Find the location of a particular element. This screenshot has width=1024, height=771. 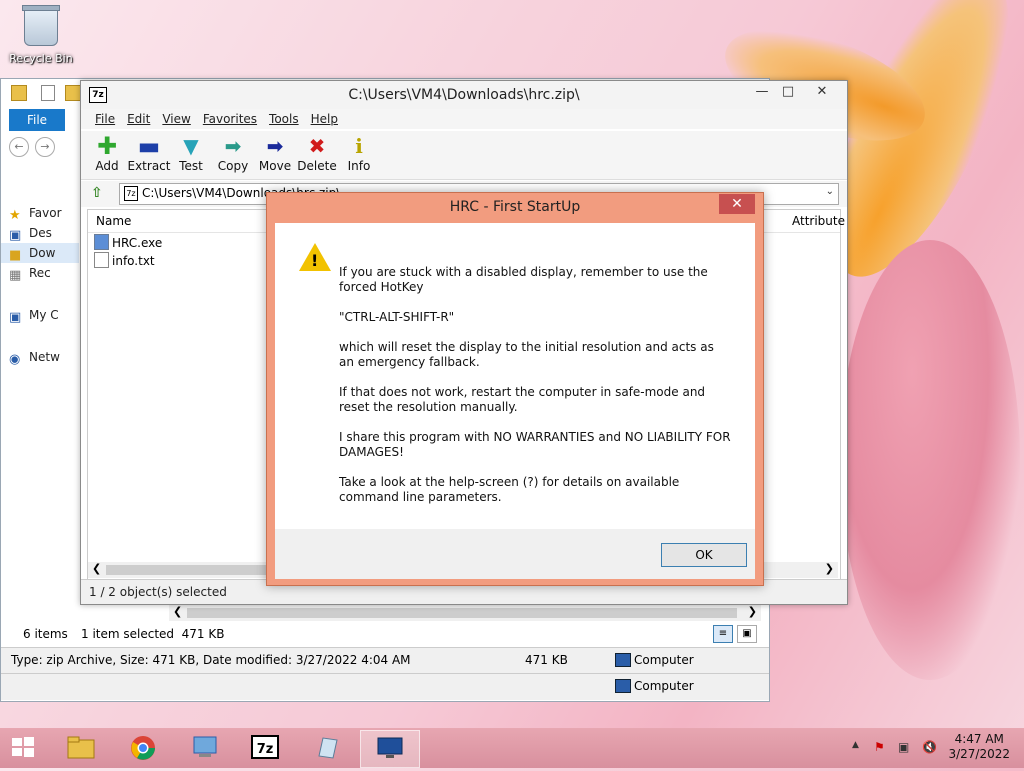

column-attributes: Attribute is located at coordinates (818, 221).